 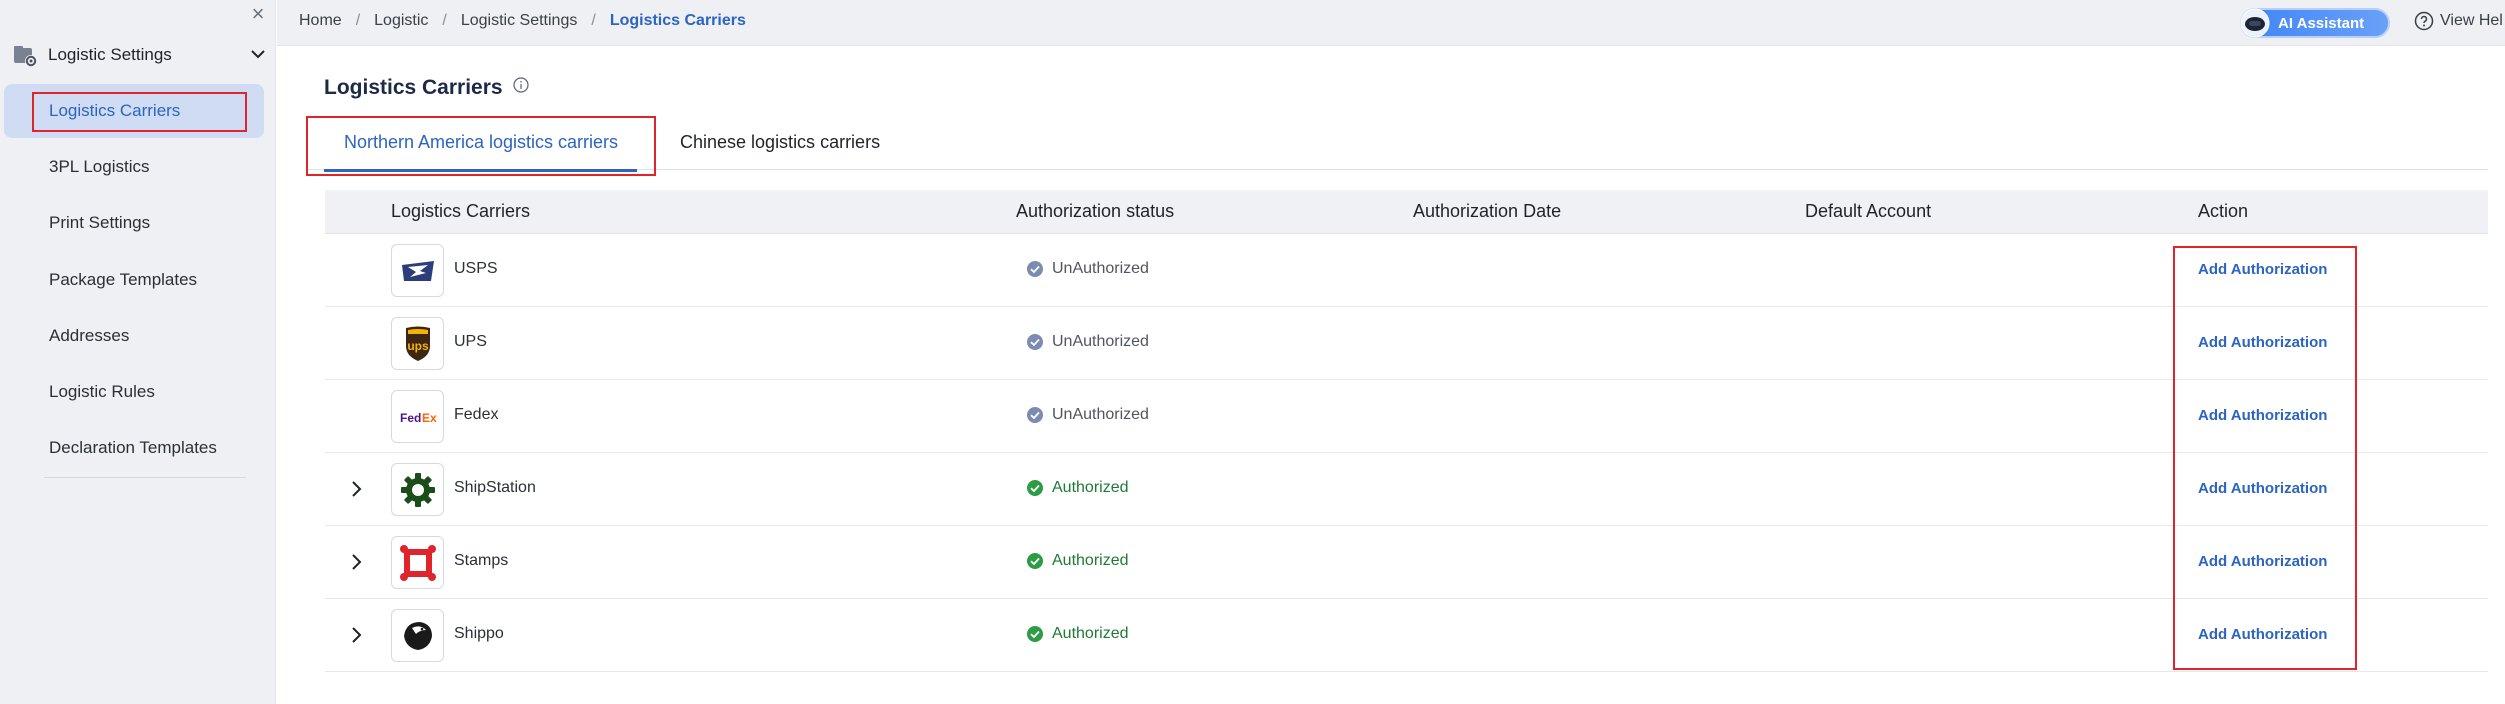 I want to click on ai-assistant-label: AI Assistant, so click(x=2321, y=23).